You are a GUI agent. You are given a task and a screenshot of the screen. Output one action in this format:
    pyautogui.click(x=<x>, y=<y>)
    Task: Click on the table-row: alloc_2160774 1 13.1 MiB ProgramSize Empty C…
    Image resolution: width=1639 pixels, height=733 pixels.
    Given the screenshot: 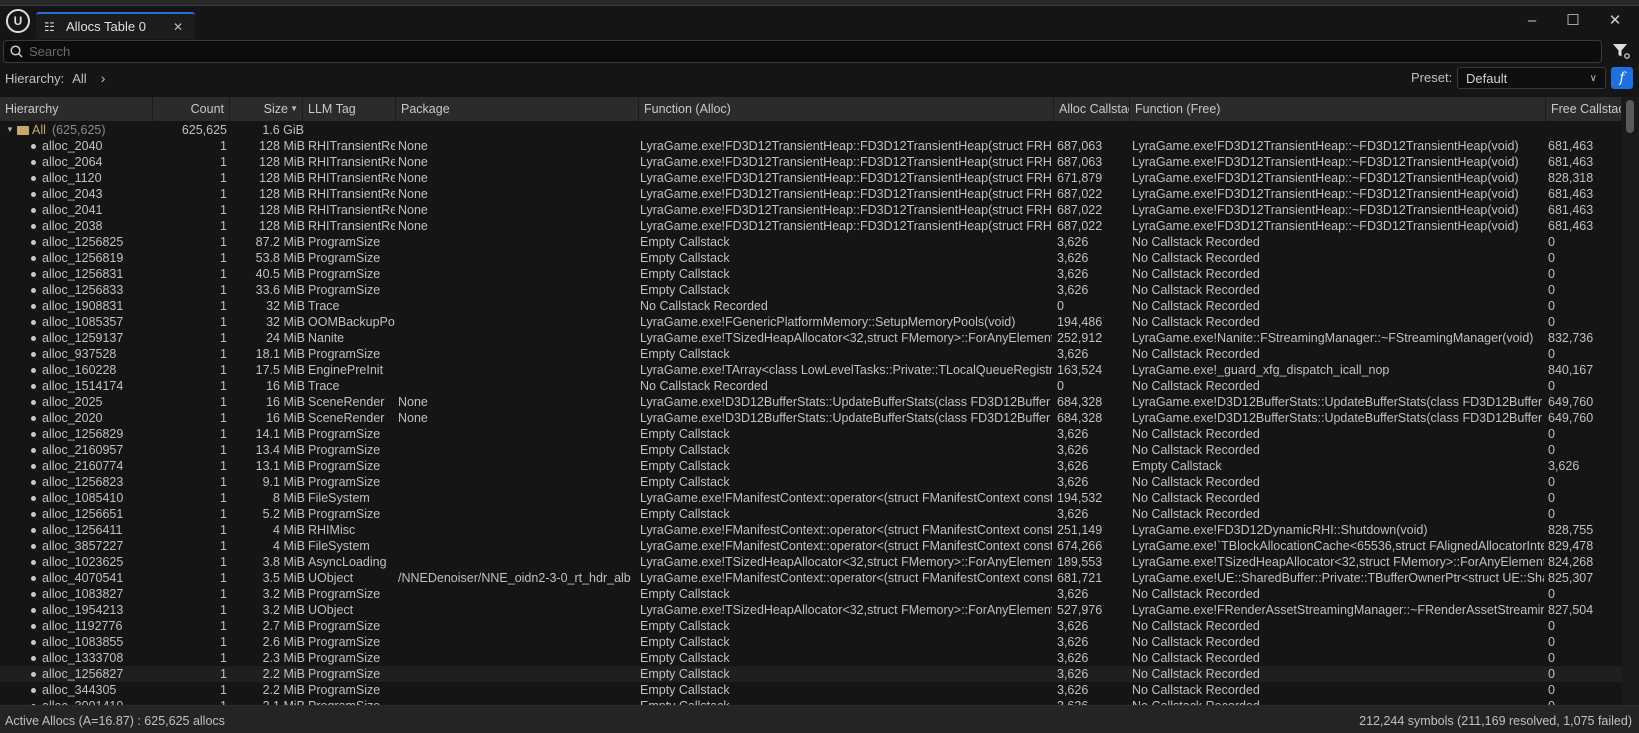 What is the action you would take?
    pyautogui.click(x=811, y=466)
    